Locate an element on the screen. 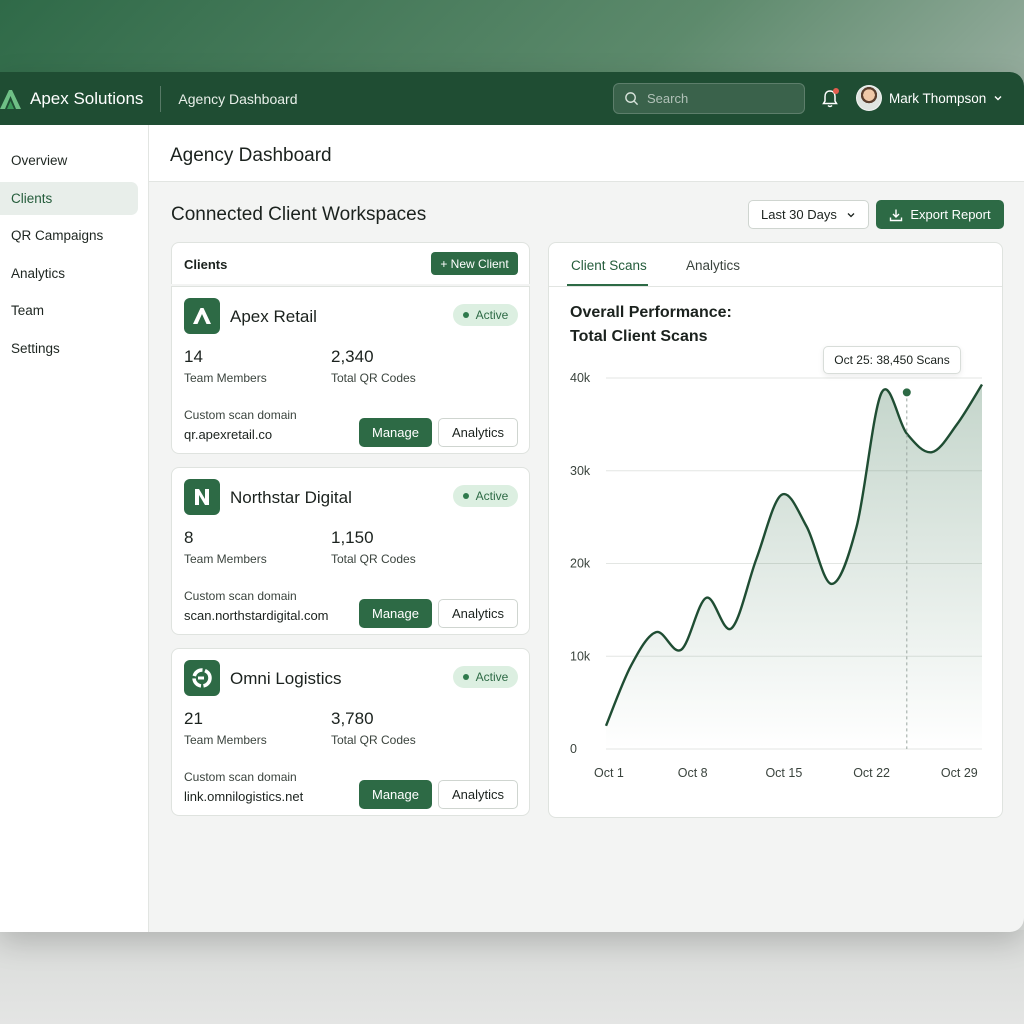 This screenshot has width=1024, height=1024. x-tick-label: Oct 22 is located at coordinates (871, 773).